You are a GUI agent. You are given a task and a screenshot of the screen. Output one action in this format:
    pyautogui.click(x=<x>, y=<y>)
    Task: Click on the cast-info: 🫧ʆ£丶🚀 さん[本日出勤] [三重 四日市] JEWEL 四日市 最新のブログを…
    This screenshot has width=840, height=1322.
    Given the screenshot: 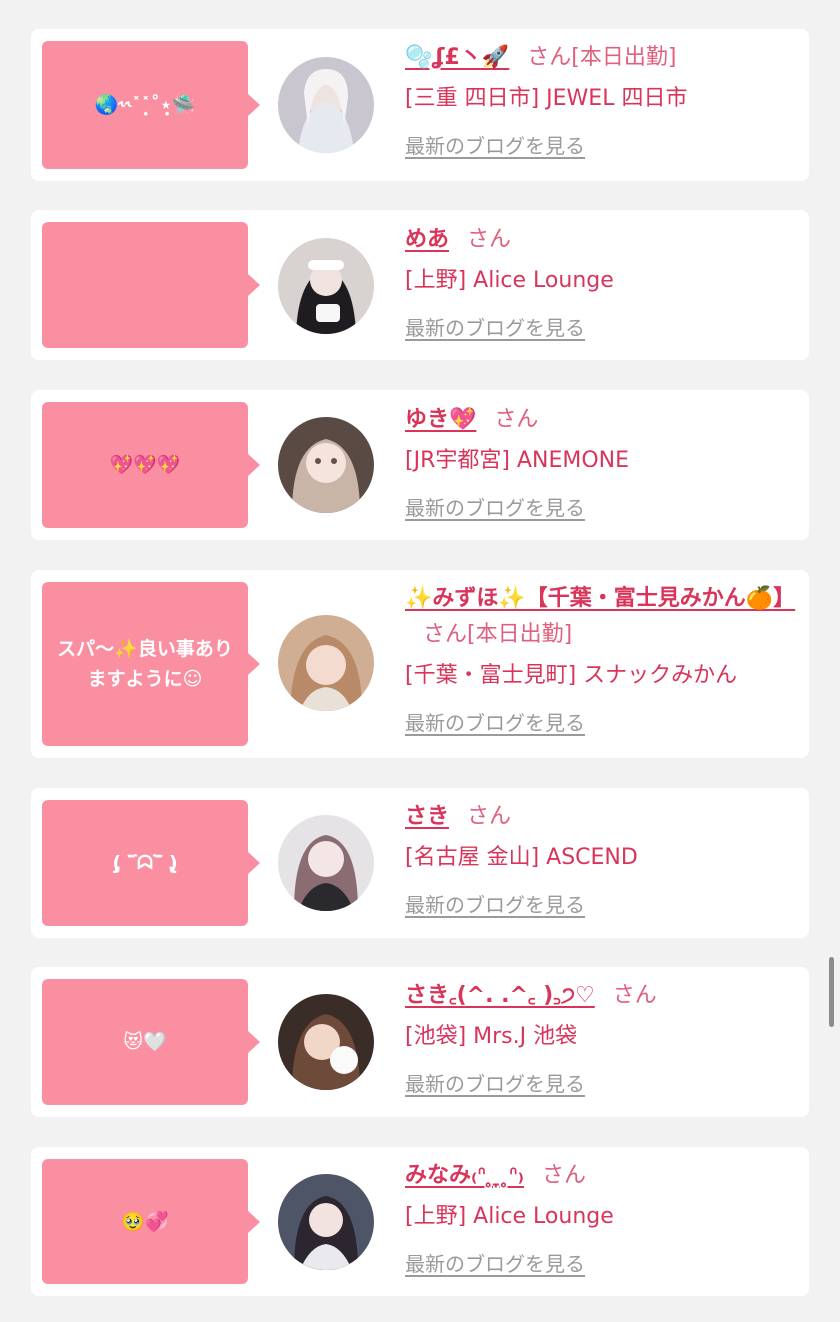 What is the action you would take?
    pyautogui.click(x=603, y=100)
    